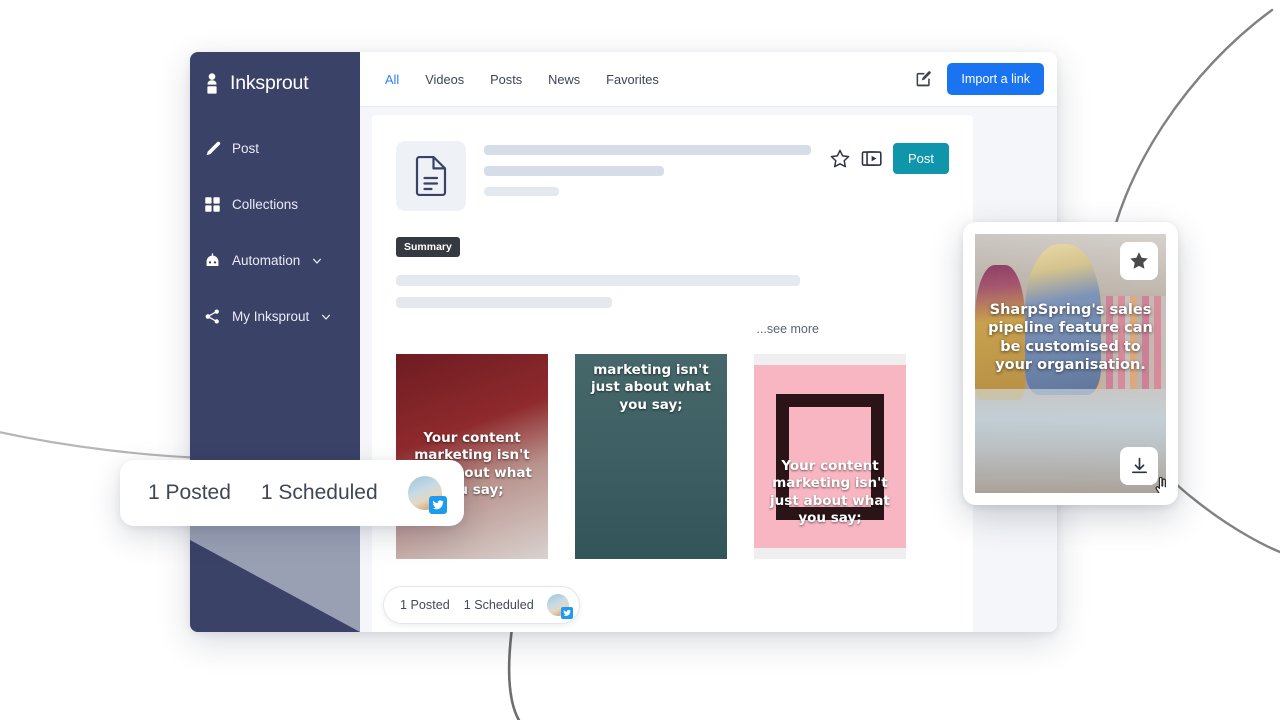 The width and height of the screenshot is (1280, 720). Describe the element at coordinates (266, 260) in the screenshot. I see `sidebar-item-label: Automation` at that location.